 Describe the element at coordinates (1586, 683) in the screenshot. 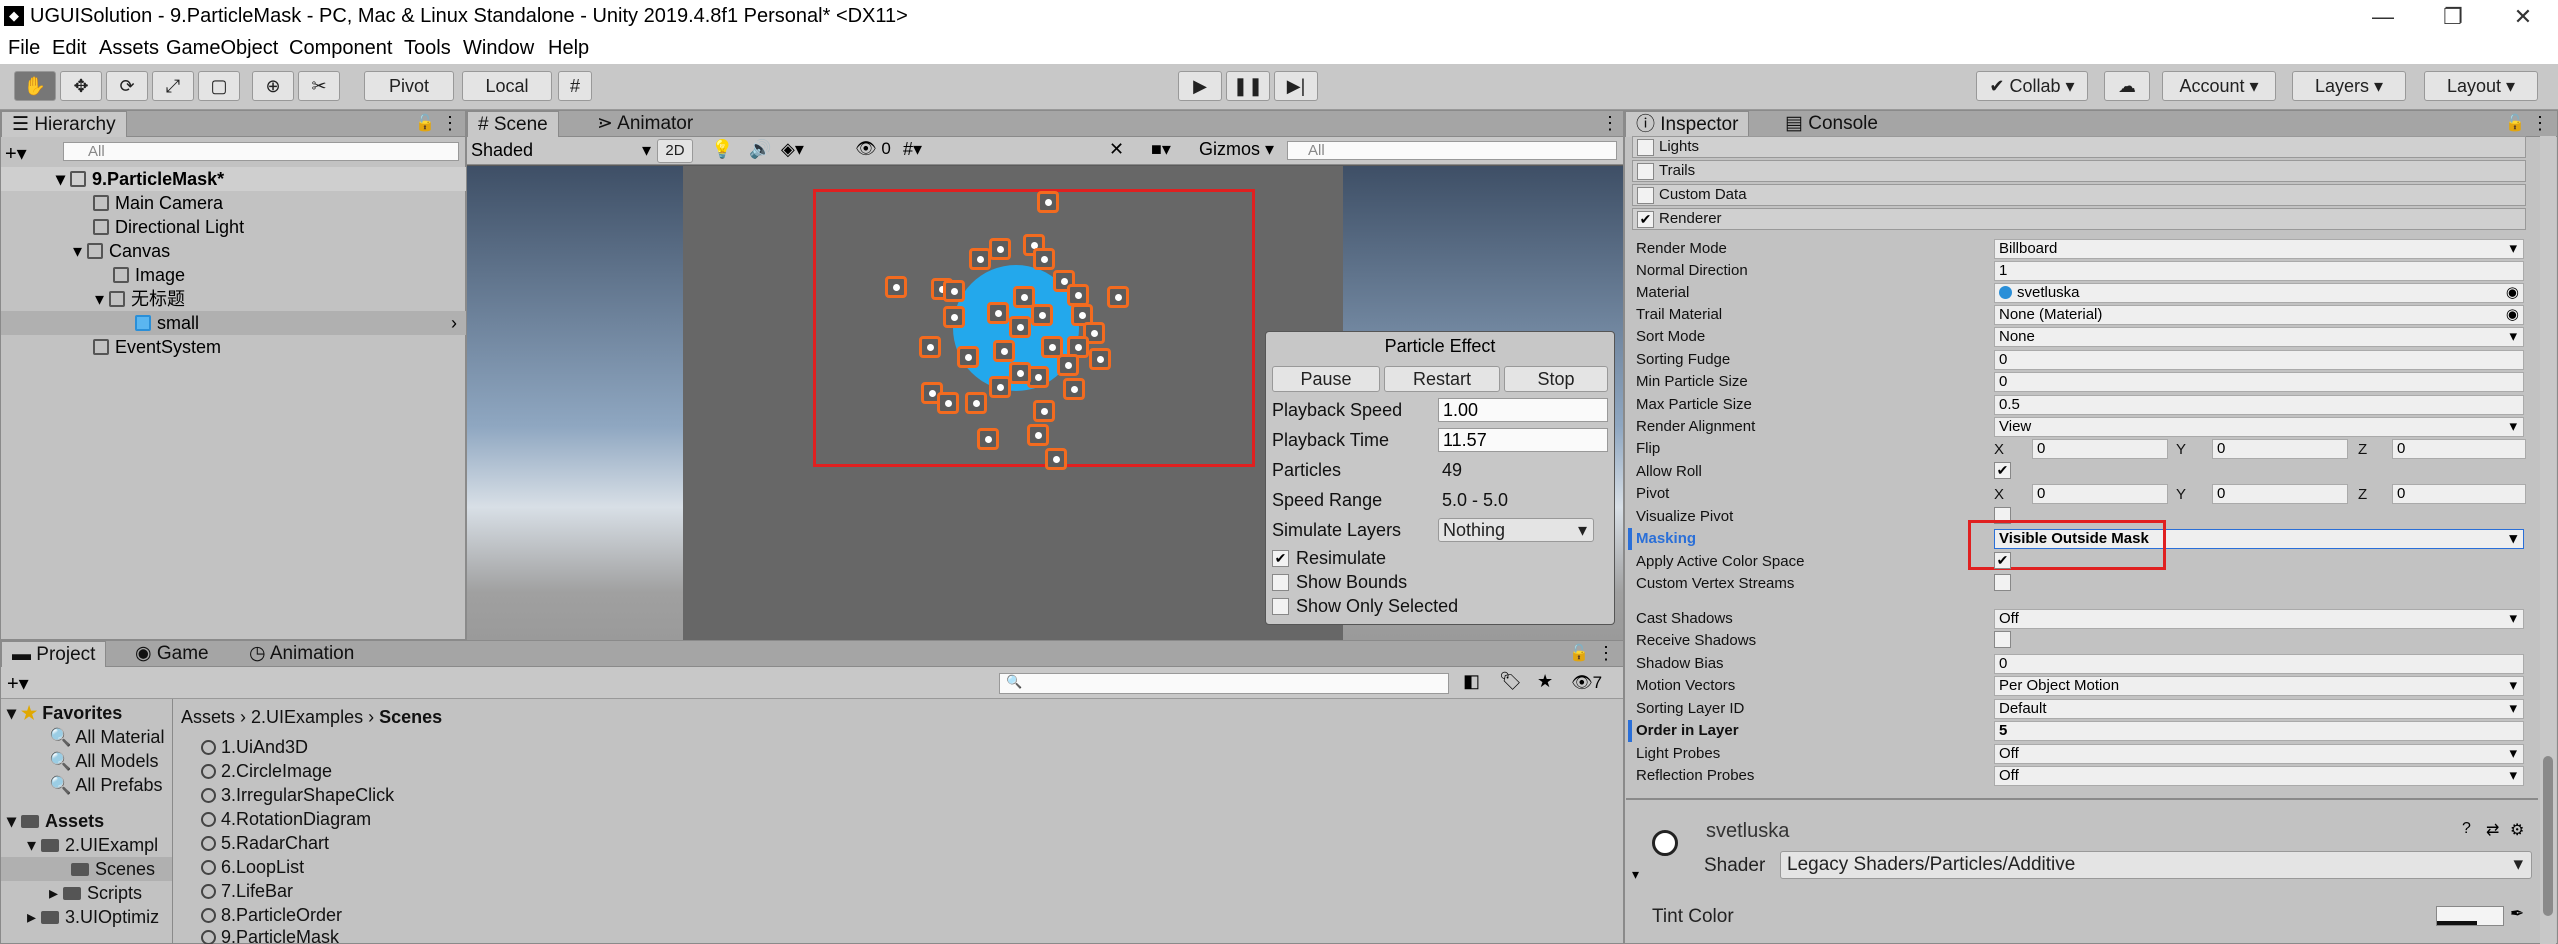

I see `hidden-packages-toggle: 👁7` at that location.